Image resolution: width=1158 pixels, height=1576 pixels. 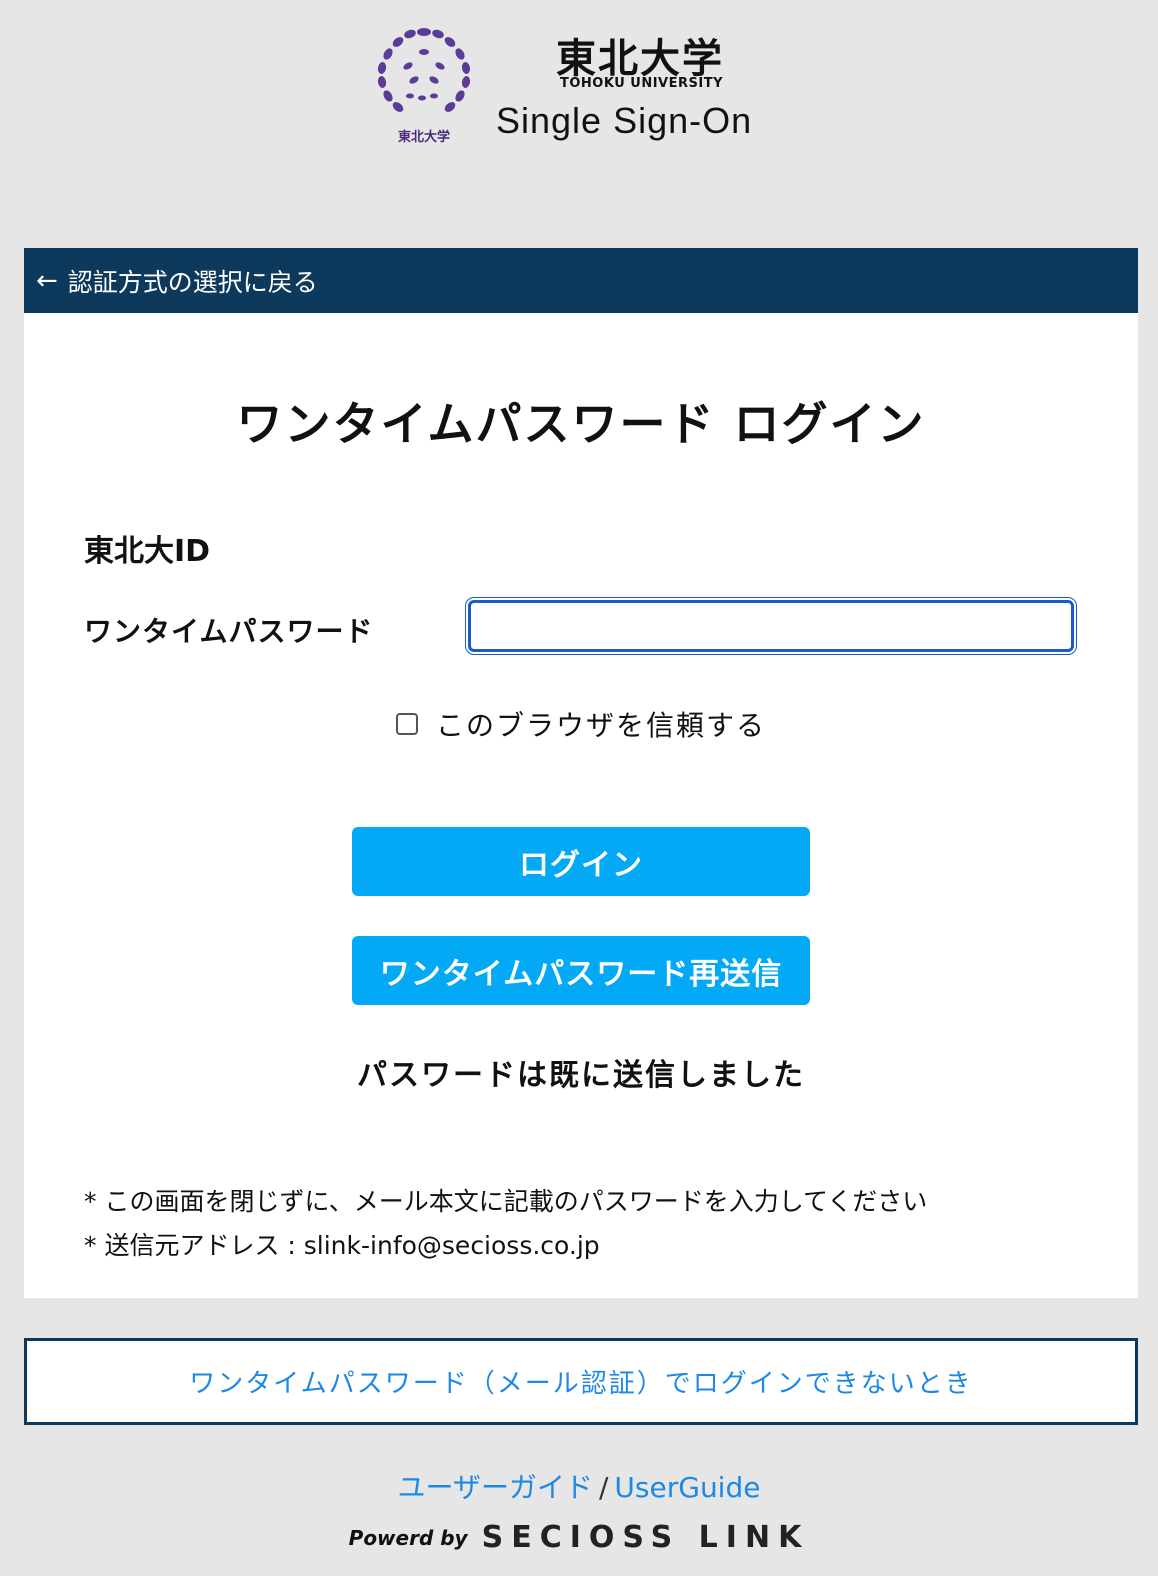 I want to click on university-name-en: TOHOKU UNIVERSITY, so click(x=641, y=83).